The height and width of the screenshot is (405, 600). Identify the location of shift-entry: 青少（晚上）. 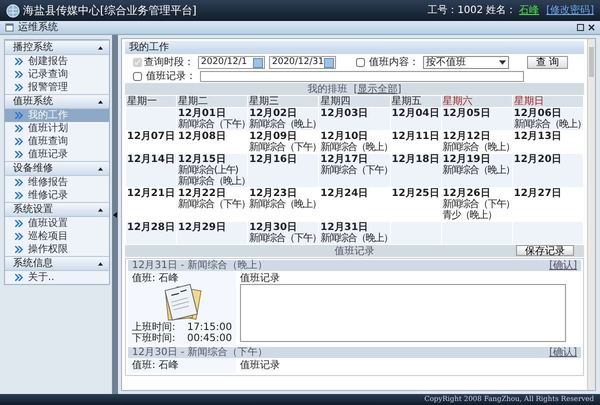
(469, 215).